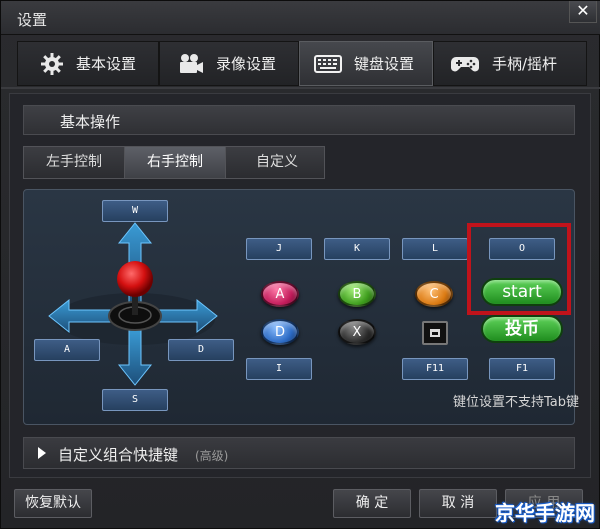 The width and height of the screenshot is (600, 529). I want to click on control-mode-tabs: 左手控制 右手控制 自定义, so click(174, 162).